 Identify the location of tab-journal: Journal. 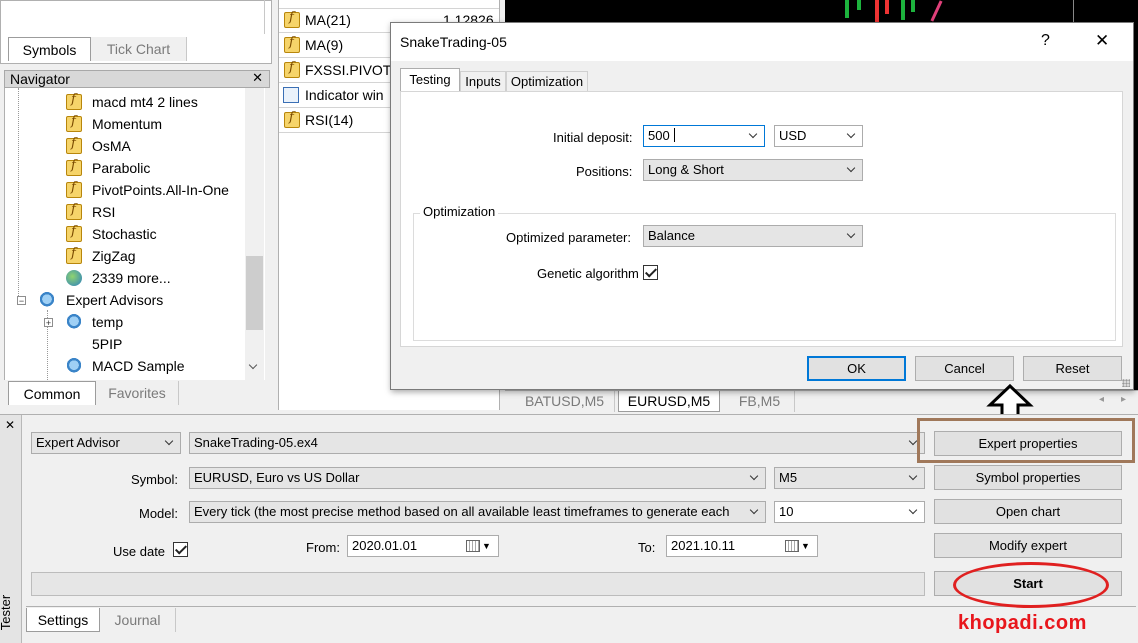
(138, 620).